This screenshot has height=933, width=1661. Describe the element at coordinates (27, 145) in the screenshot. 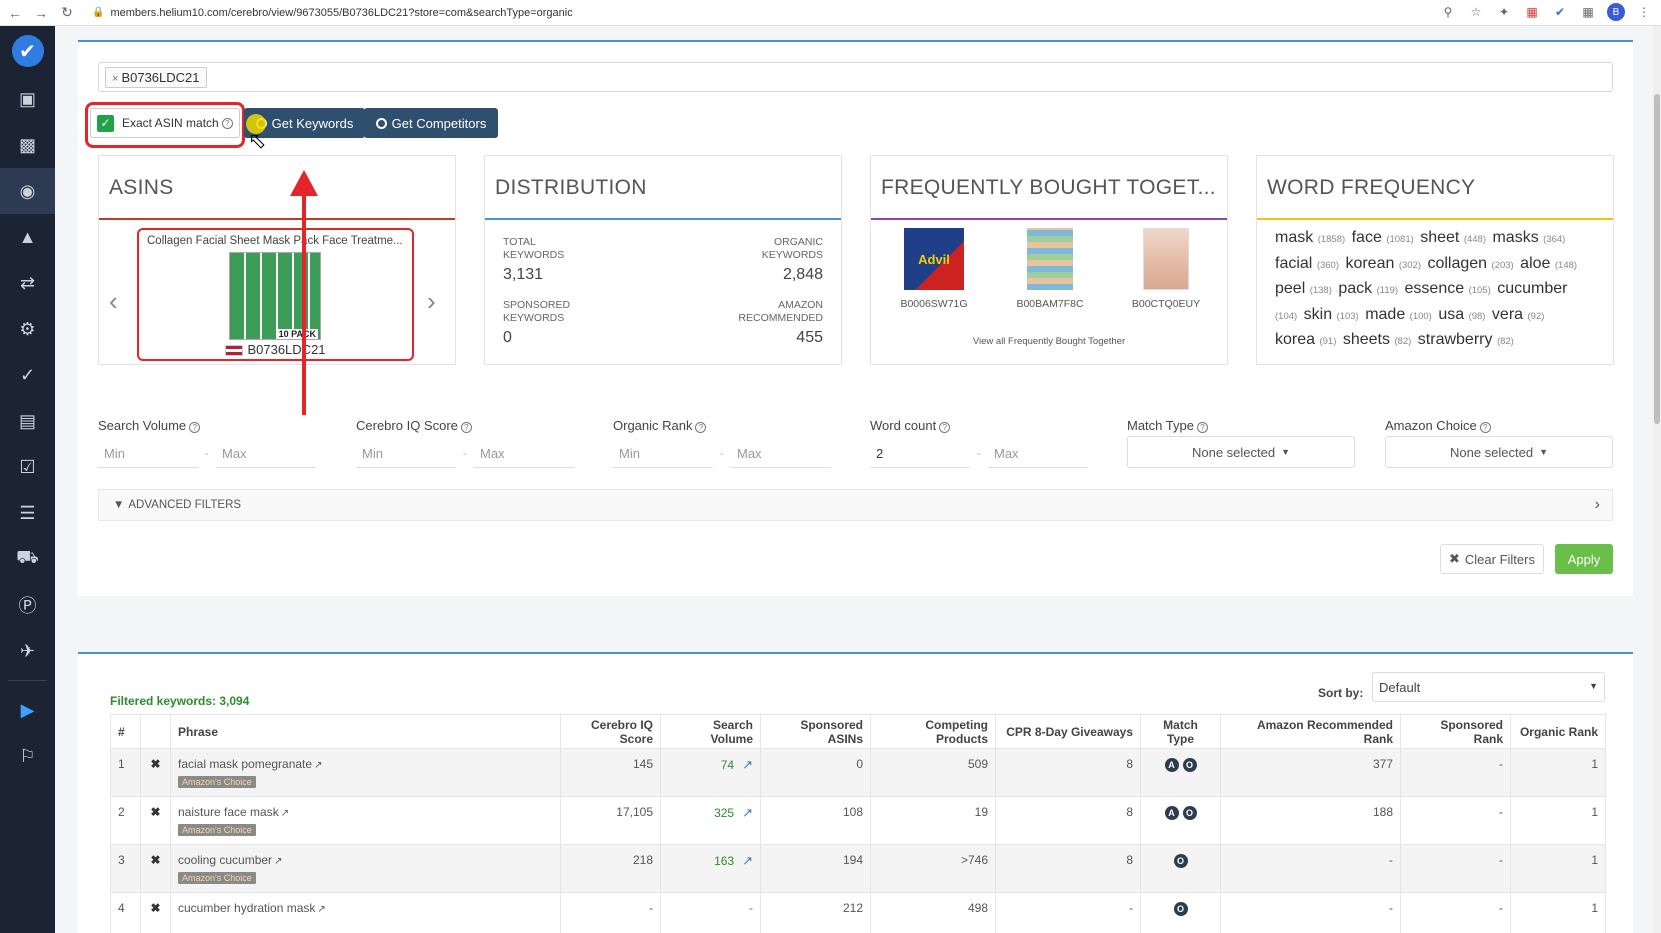

I see `chart-icon: ▩` at that location.